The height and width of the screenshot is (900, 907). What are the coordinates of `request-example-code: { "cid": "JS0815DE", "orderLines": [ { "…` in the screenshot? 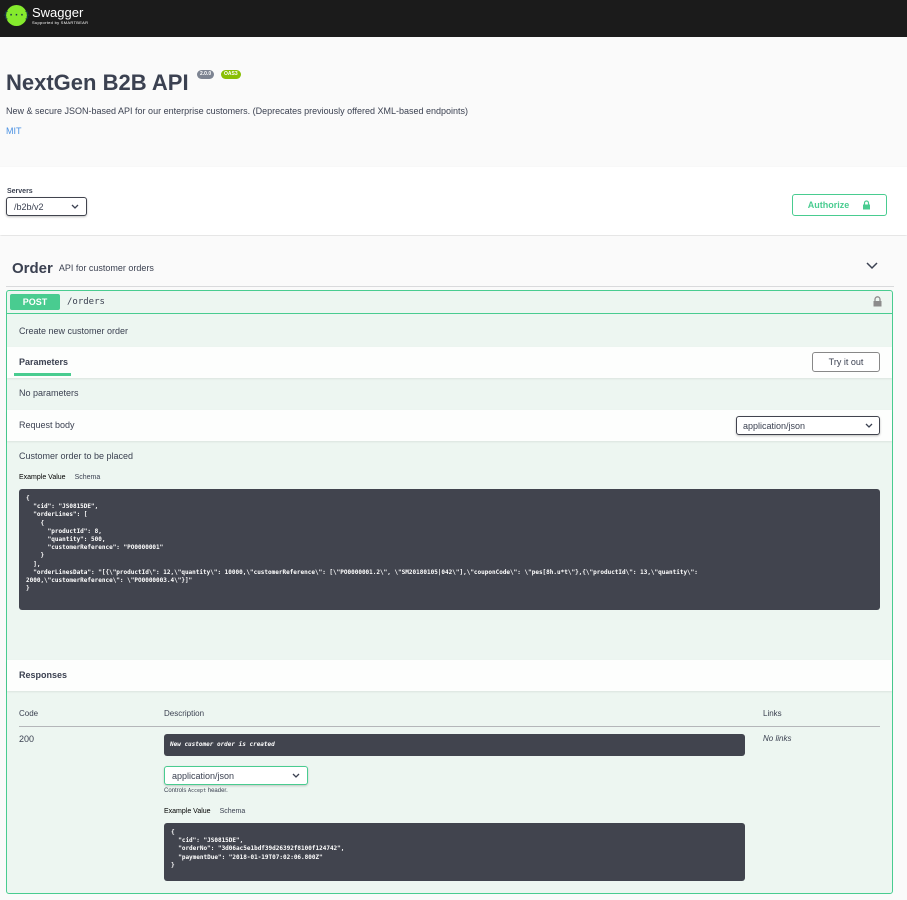 It's located at (449, 549).